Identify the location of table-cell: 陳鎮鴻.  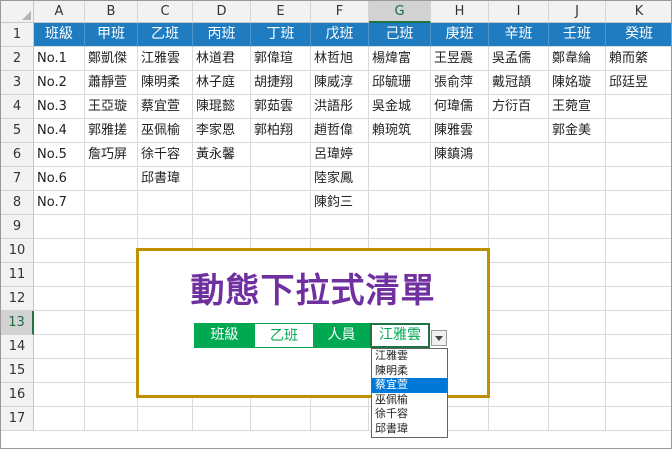
(460, 155).